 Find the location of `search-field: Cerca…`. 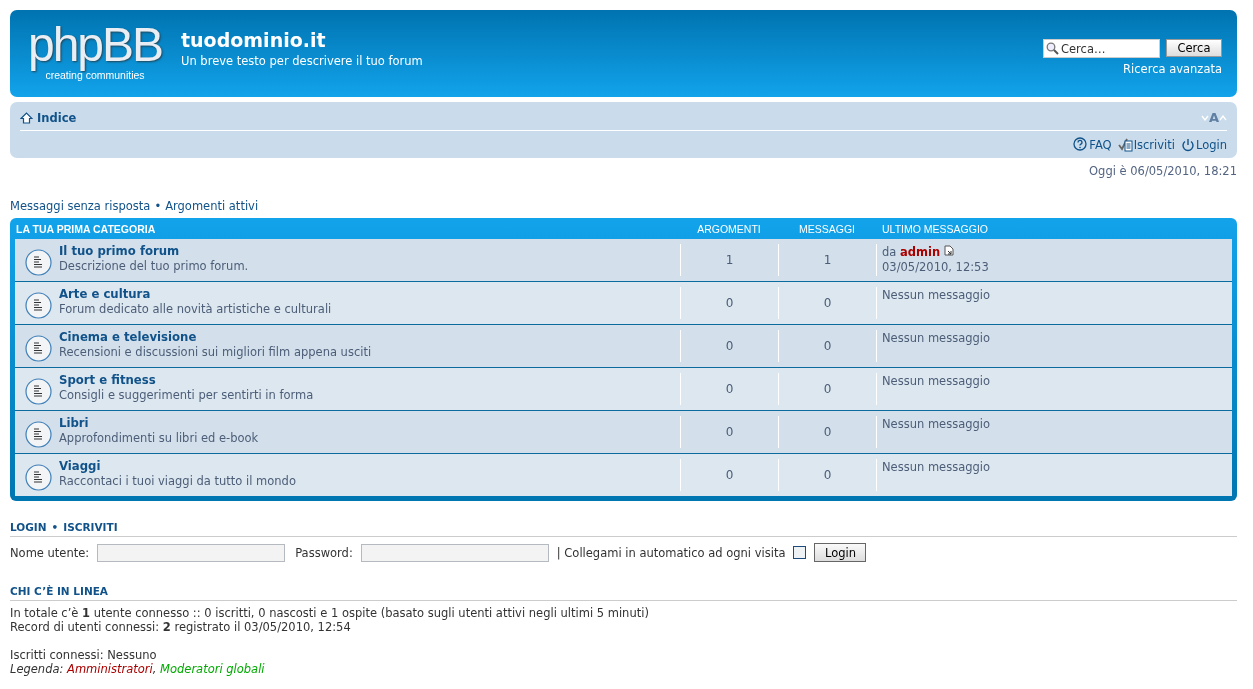

search-field: Cerca… is located at coordinates (1101, 48).